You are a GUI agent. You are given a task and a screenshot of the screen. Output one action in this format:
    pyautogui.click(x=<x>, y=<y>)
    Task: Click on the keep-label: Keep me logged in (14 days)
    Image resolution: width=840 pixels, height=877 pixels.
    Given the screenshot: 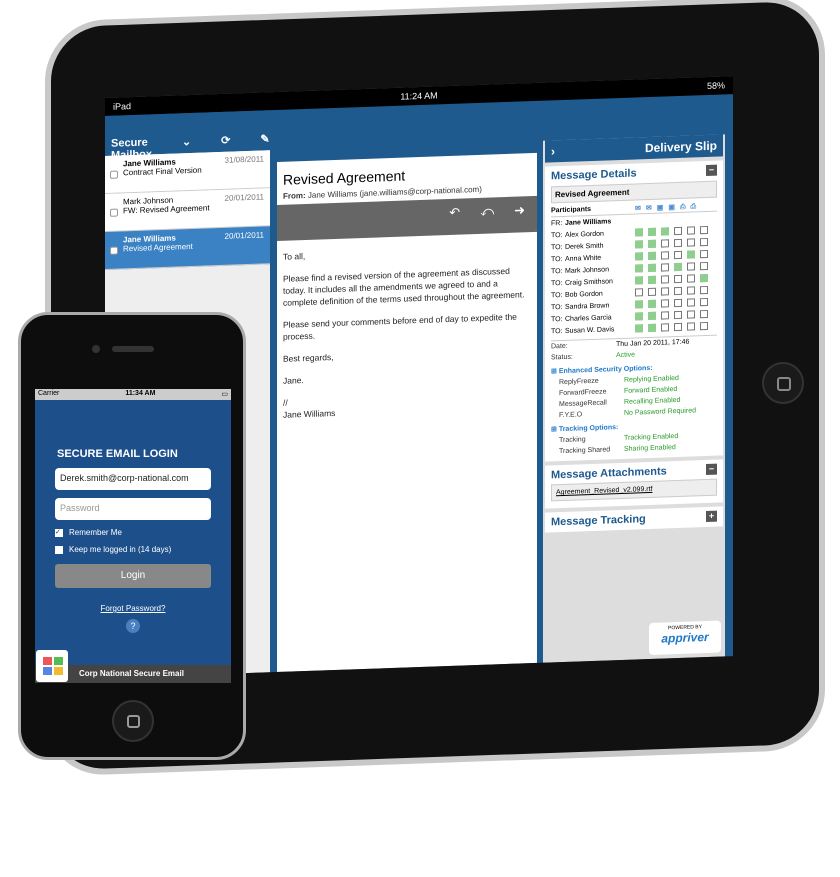 What is the action you would take?
    pyautogui.click(x=120, y=549)
    